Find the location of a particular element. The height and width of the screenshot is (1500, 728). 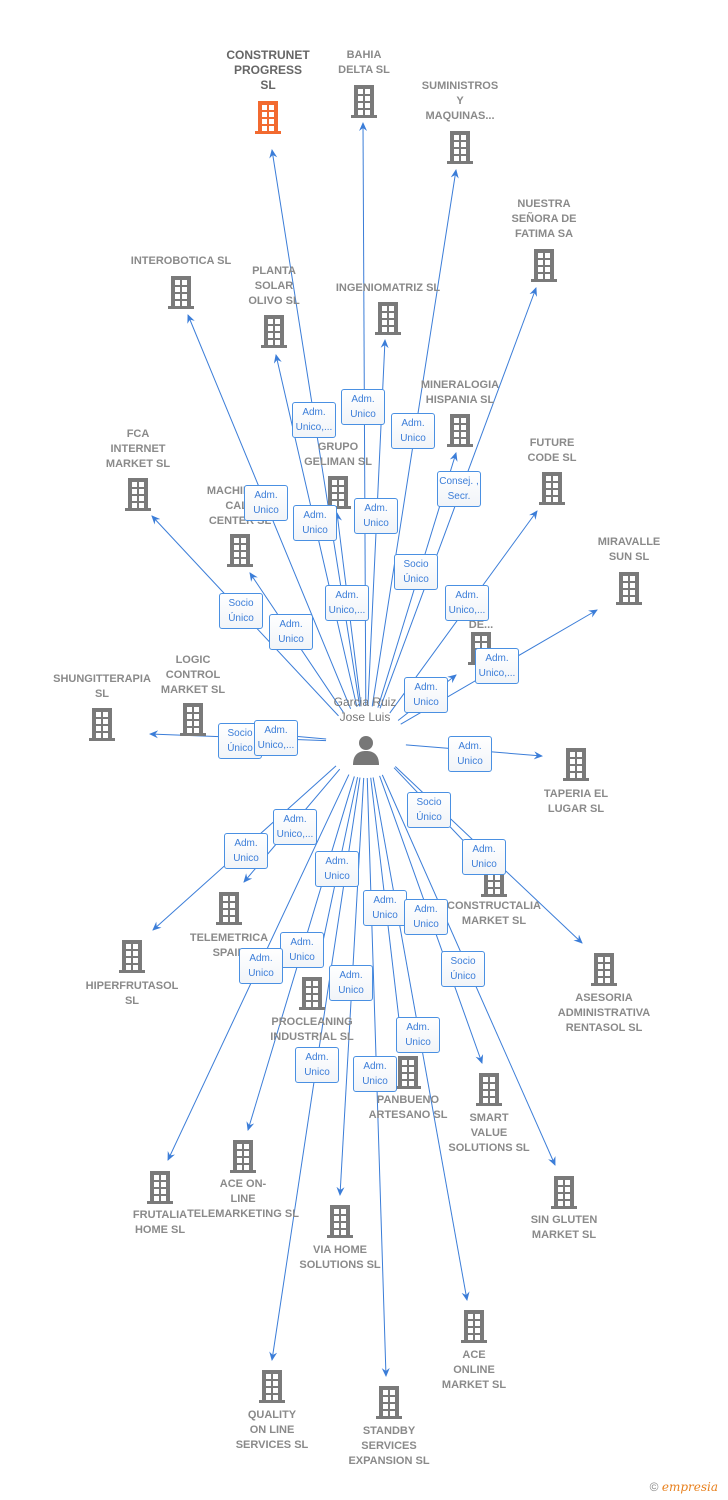

company-node: PROCLEANING INDUSTRIAL SL is located at coordinates (312, 1030).